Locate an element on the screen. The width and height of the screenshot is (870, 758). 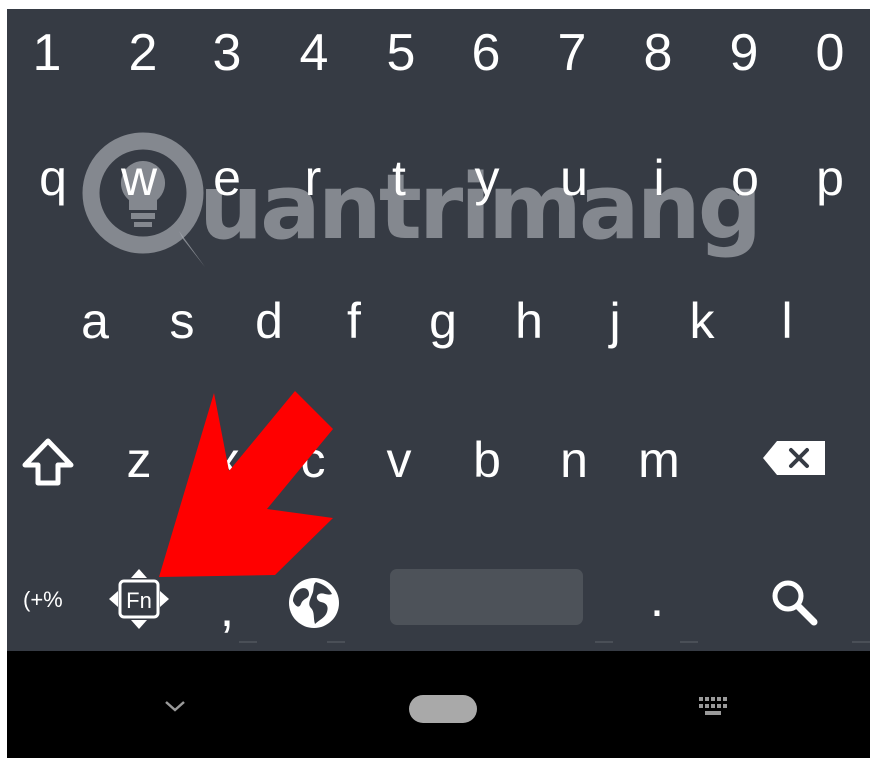
globe-icon is located at coordinates (314, 603).